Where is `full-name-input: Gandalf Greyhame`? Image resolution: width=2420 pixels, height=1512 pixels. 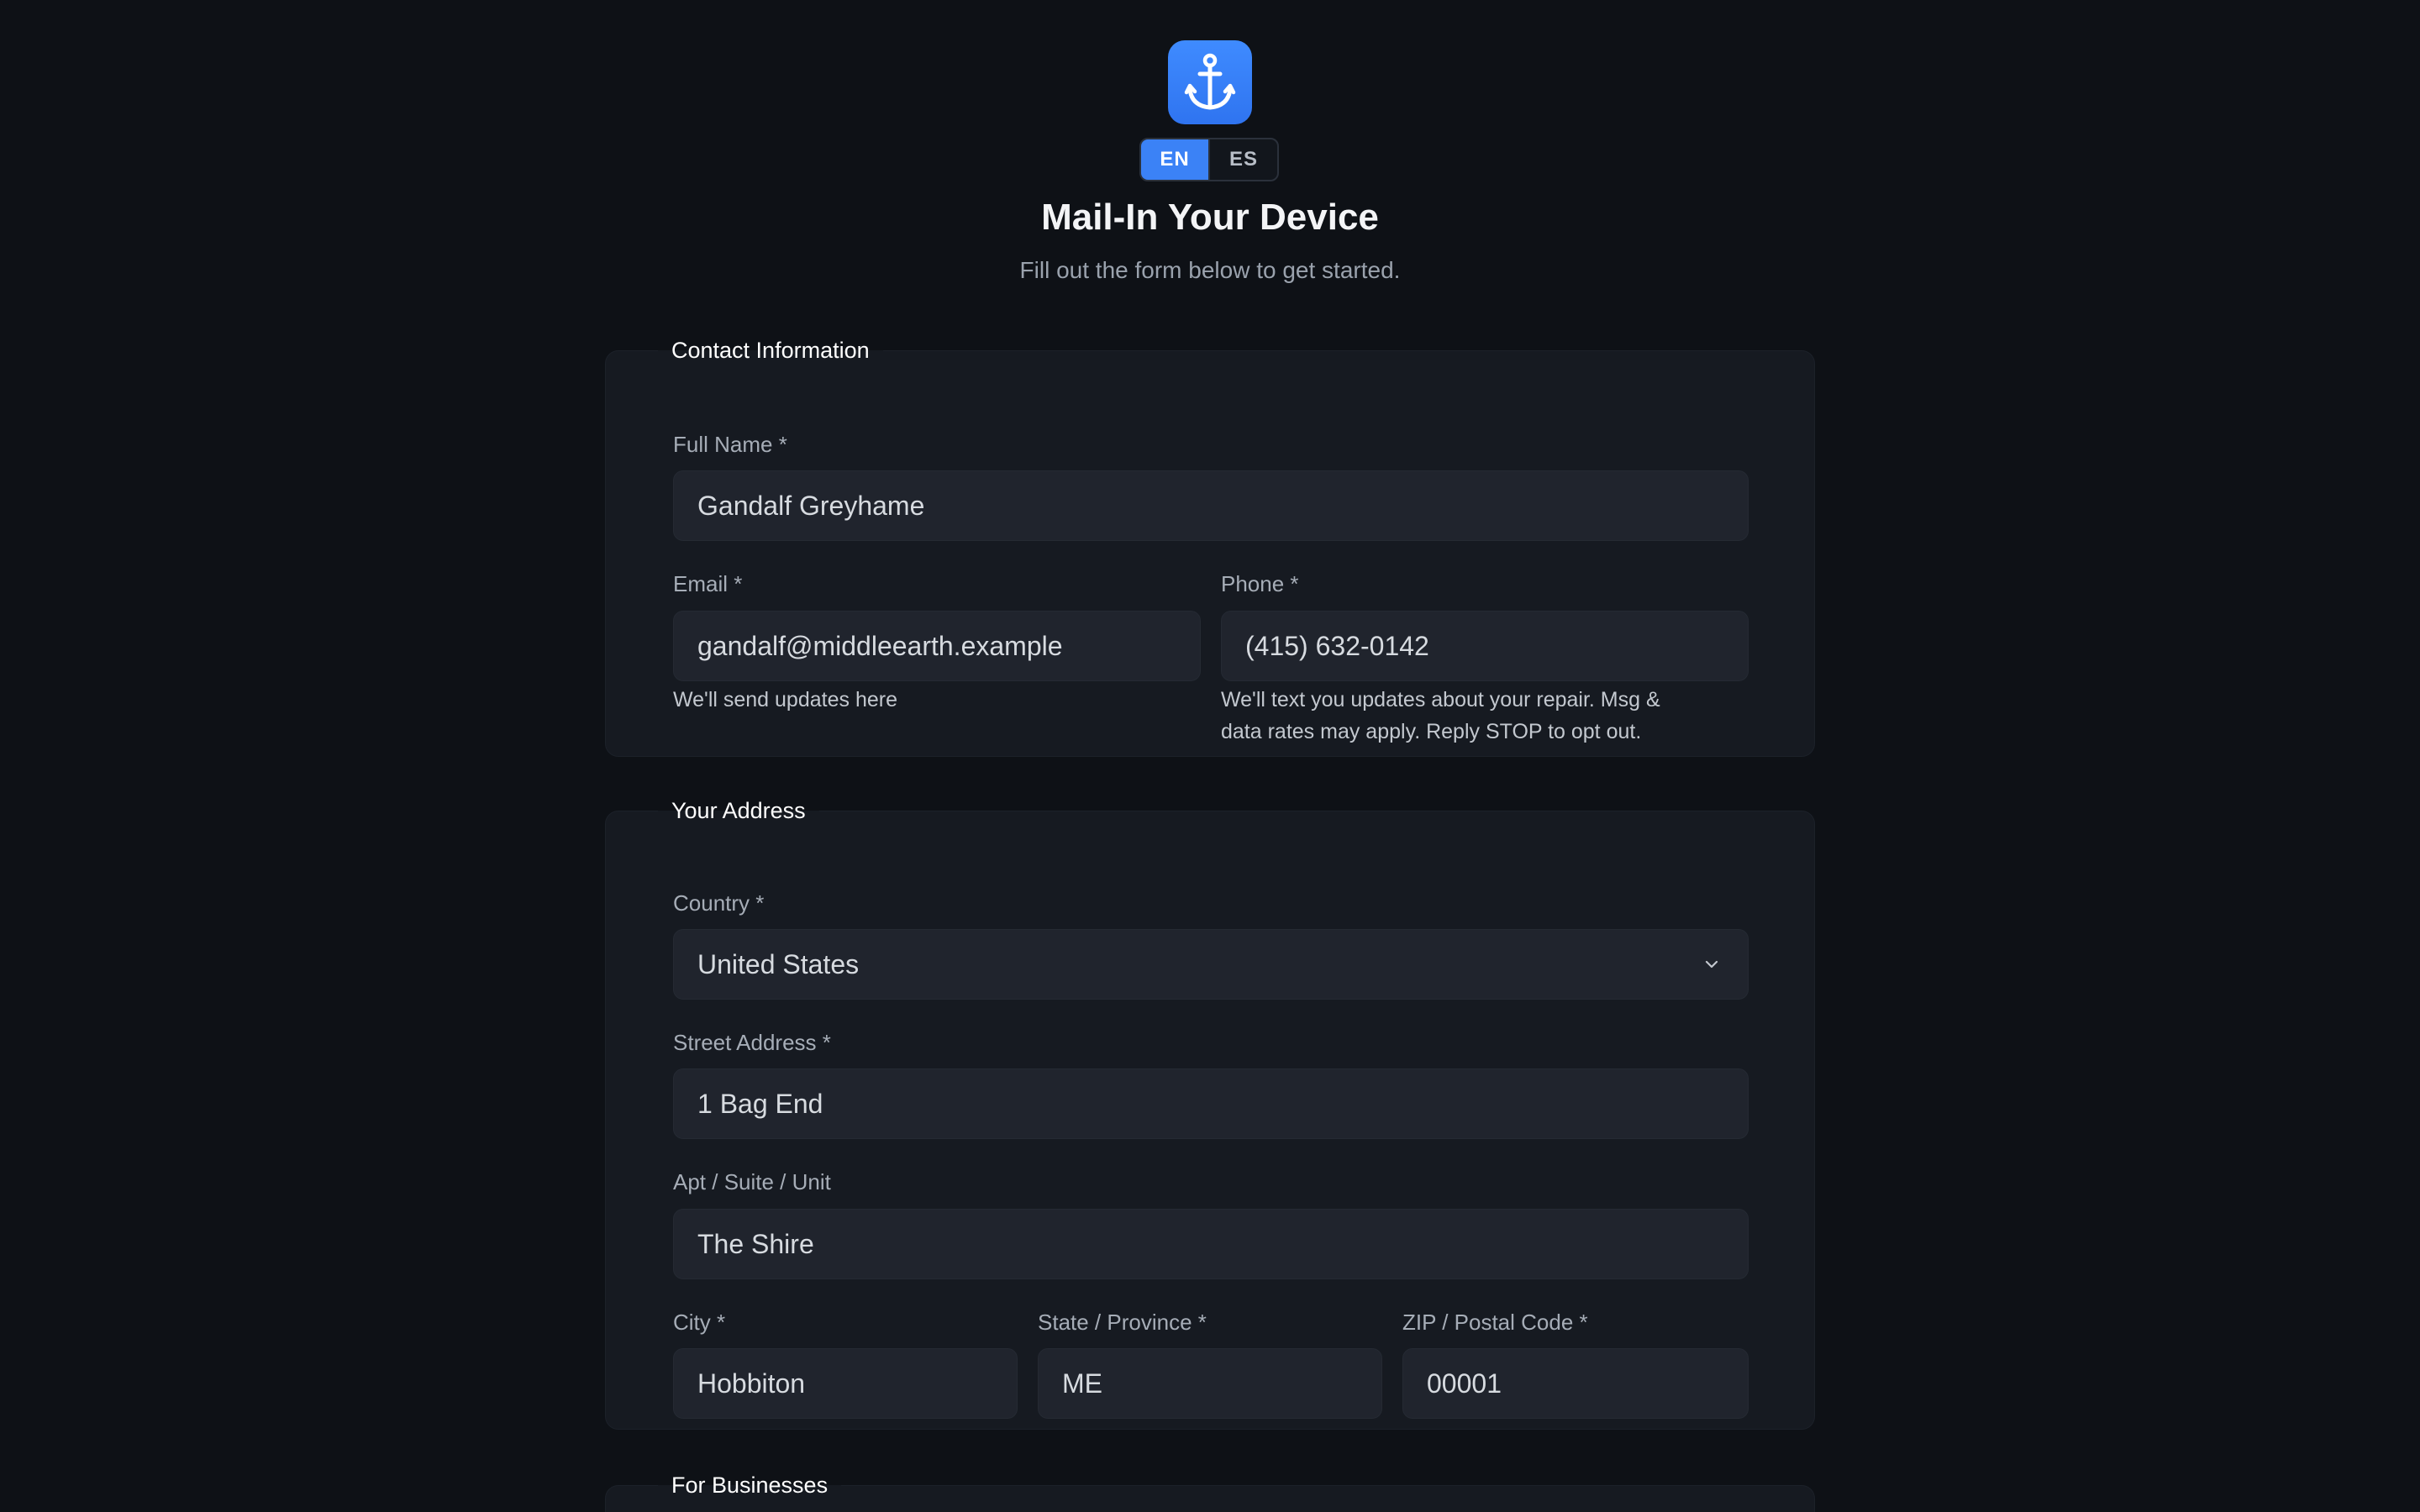
full-name-input: Gandalf Greyhame is located at coordinates (1211, 505).